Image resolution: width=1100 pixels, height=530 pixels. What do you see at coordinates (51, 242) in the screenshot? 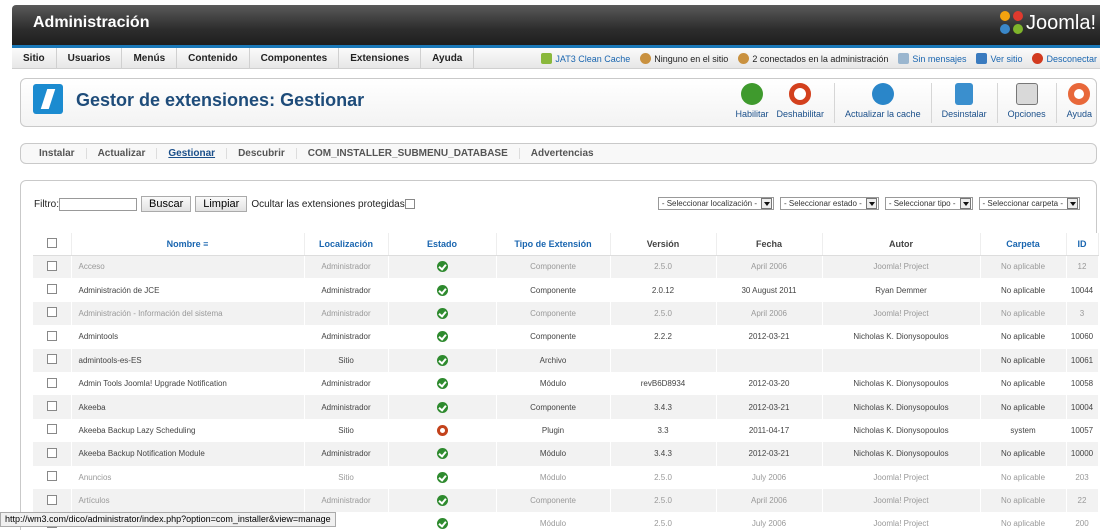
I see `select-all-checkbox` at bounding box center [51, 242].